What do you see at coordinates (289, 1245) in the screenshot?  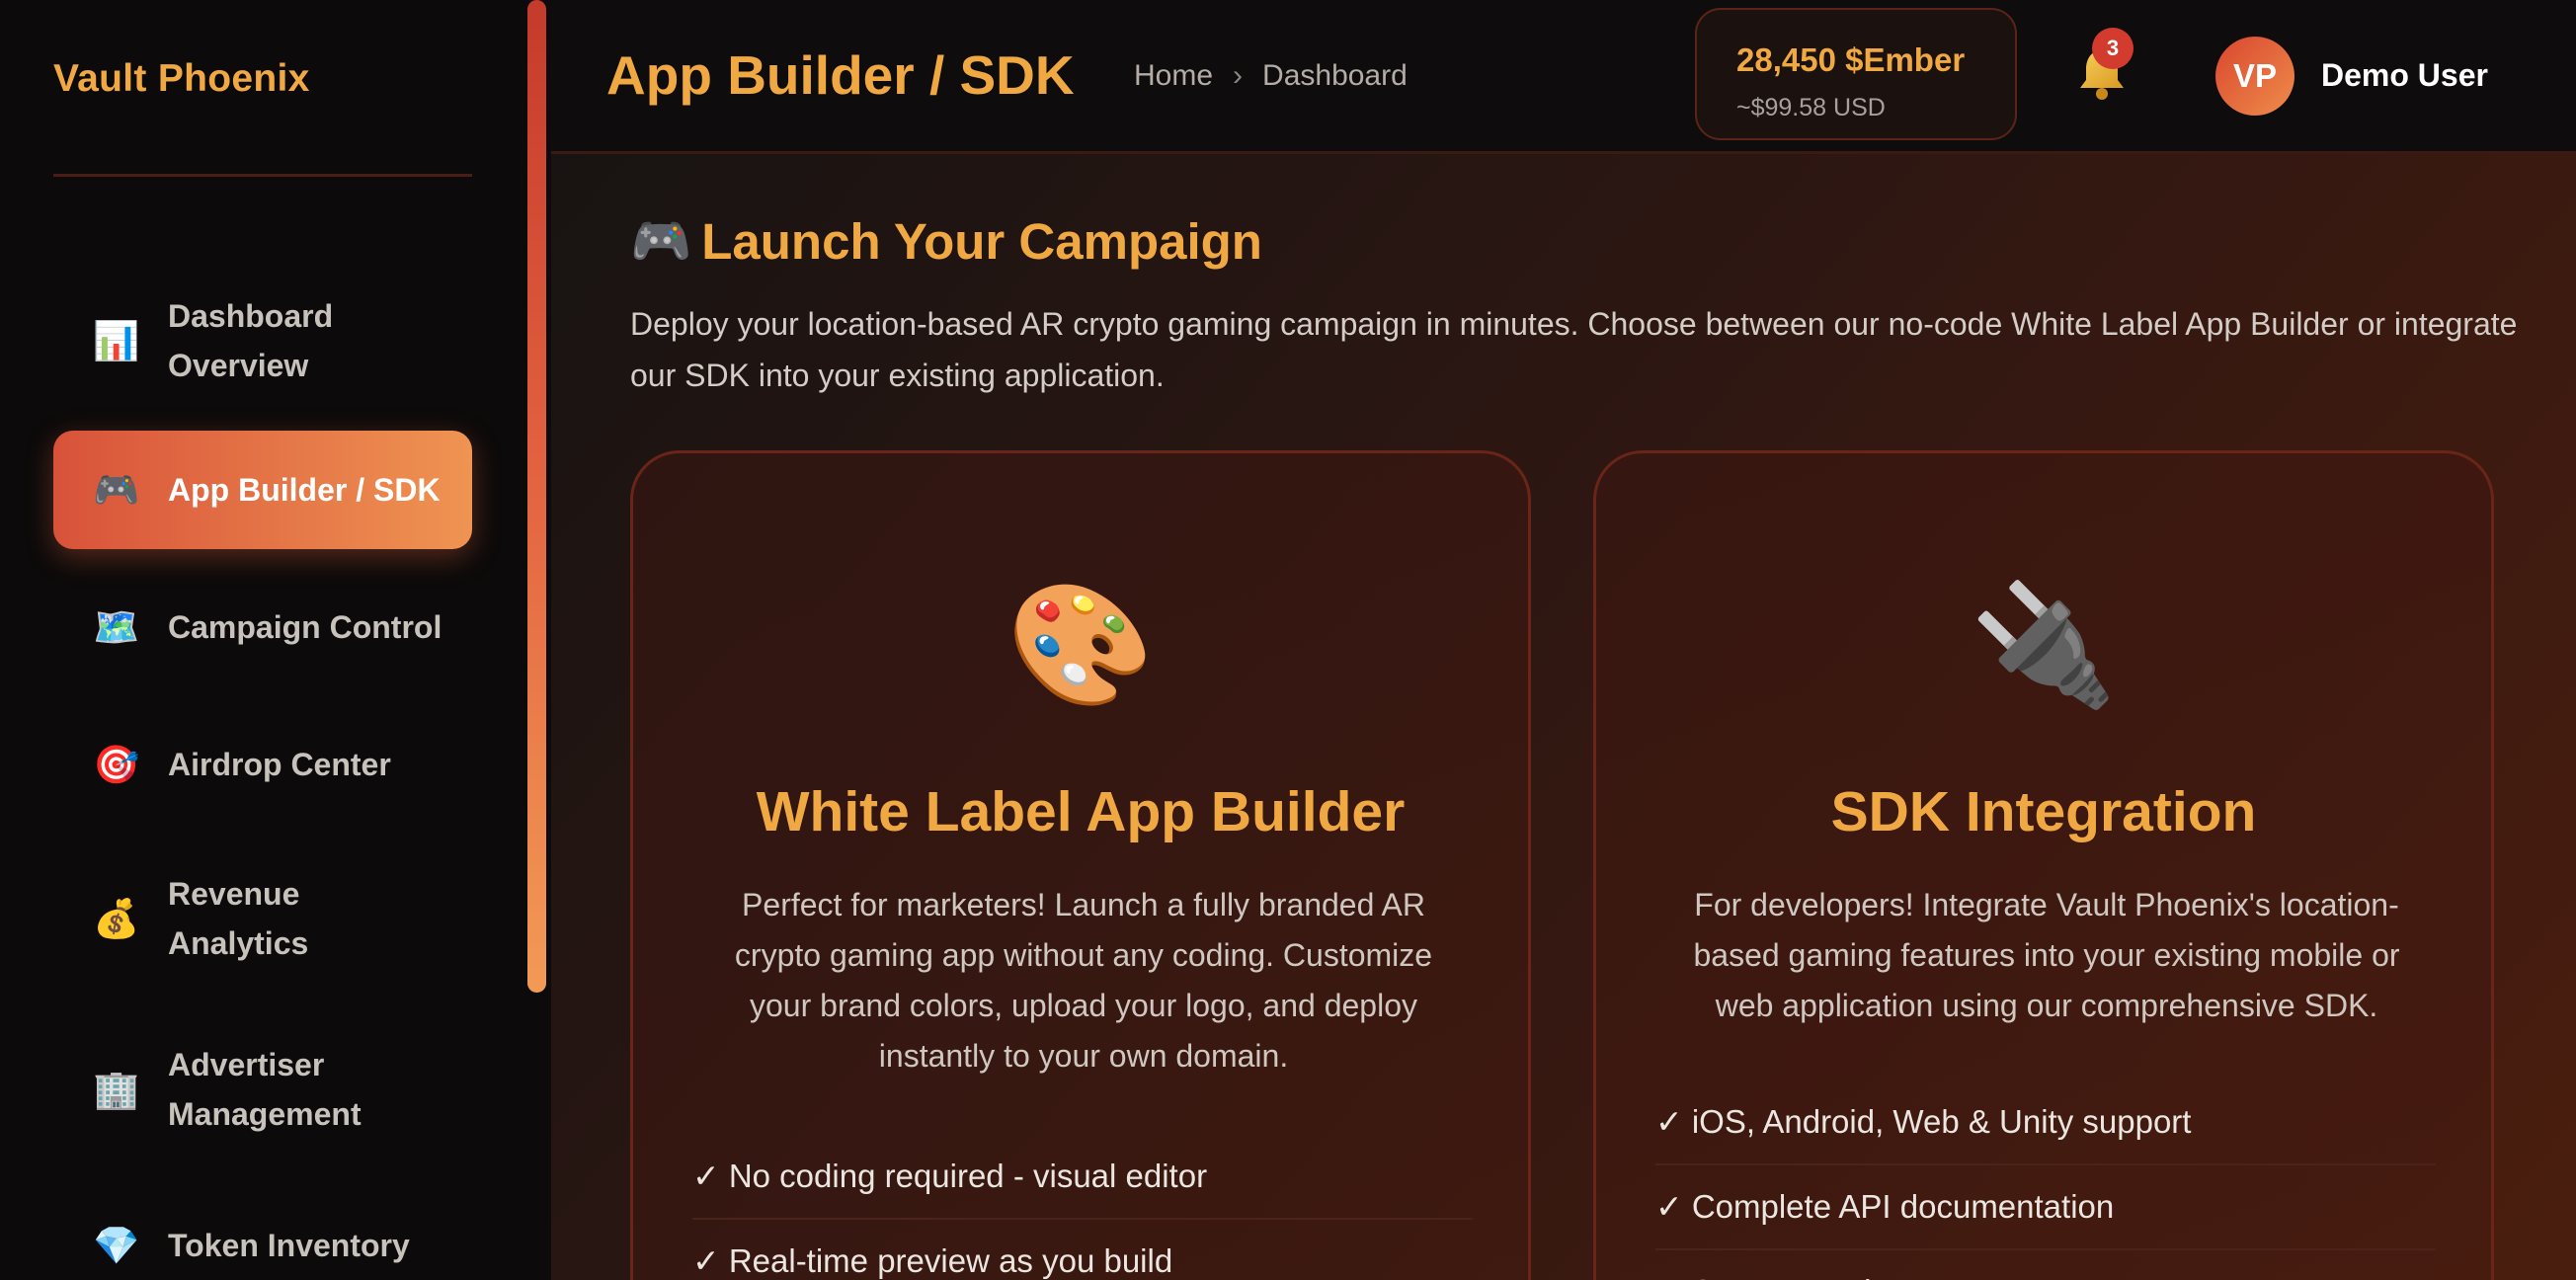 I see `sidebar-item-label: Token Inventory` at bounding box center [289, 1245].